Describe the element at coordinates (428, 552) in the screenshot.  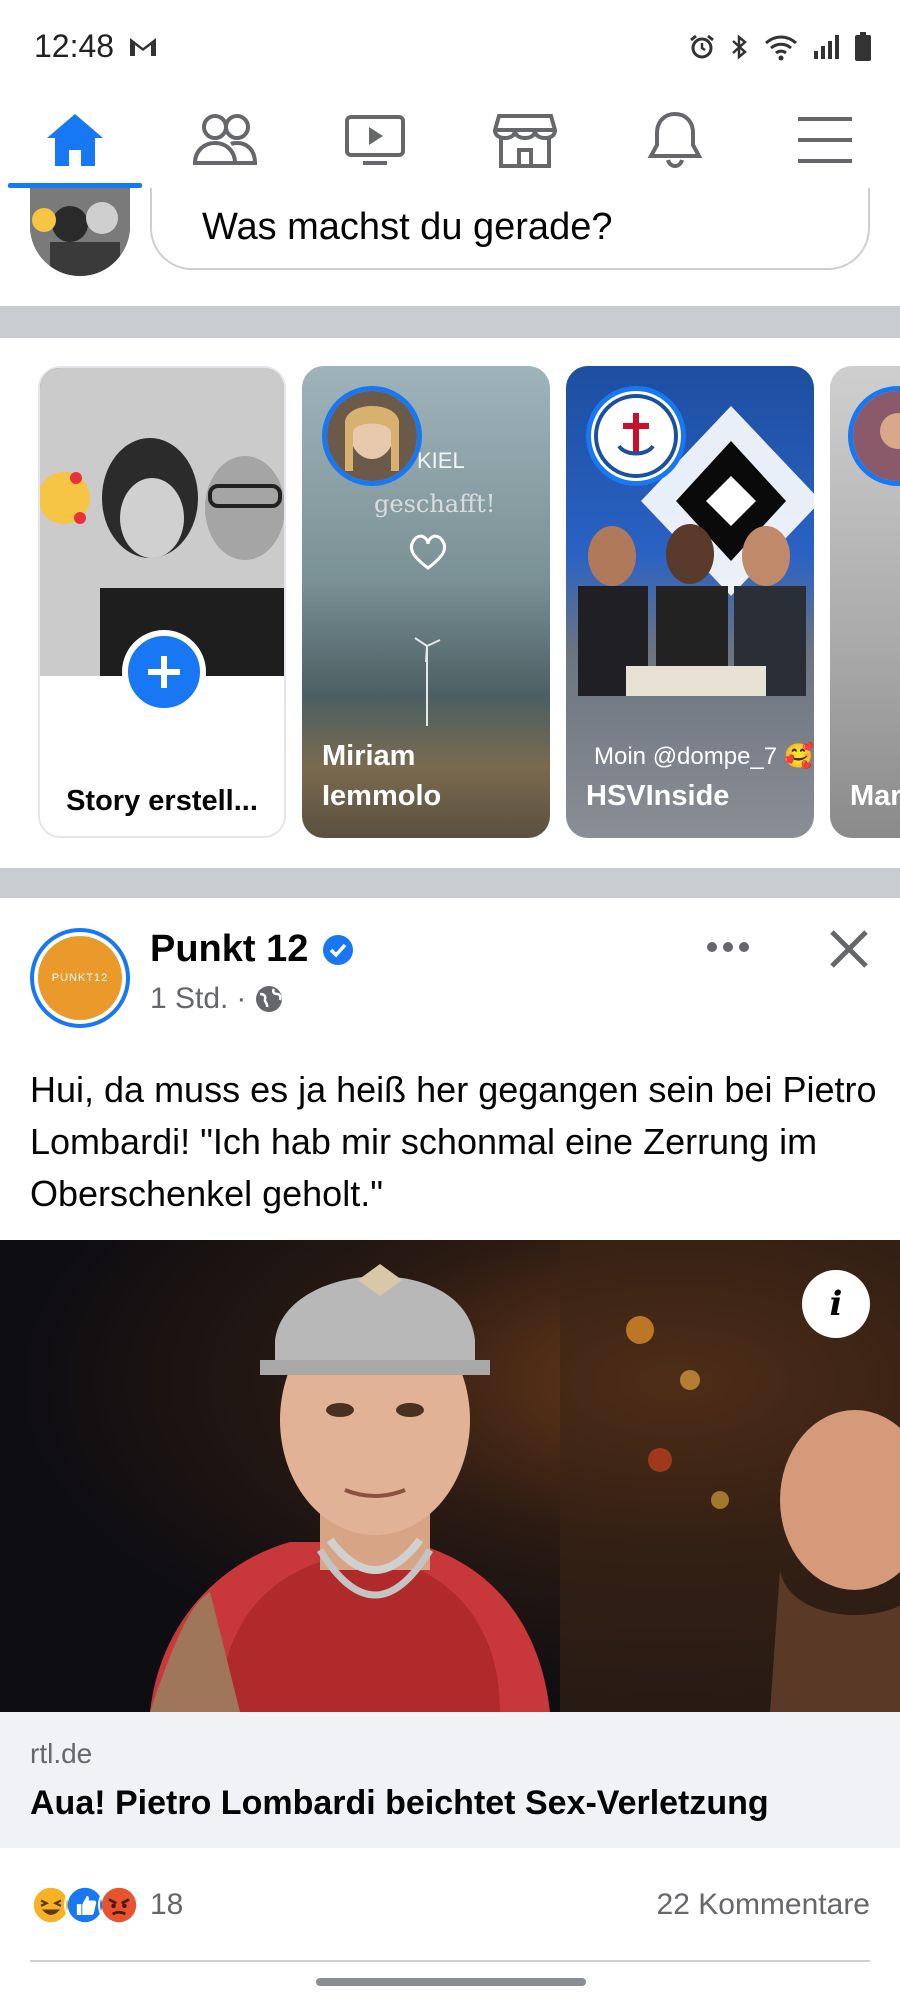
I see `heart-icon` at that location.